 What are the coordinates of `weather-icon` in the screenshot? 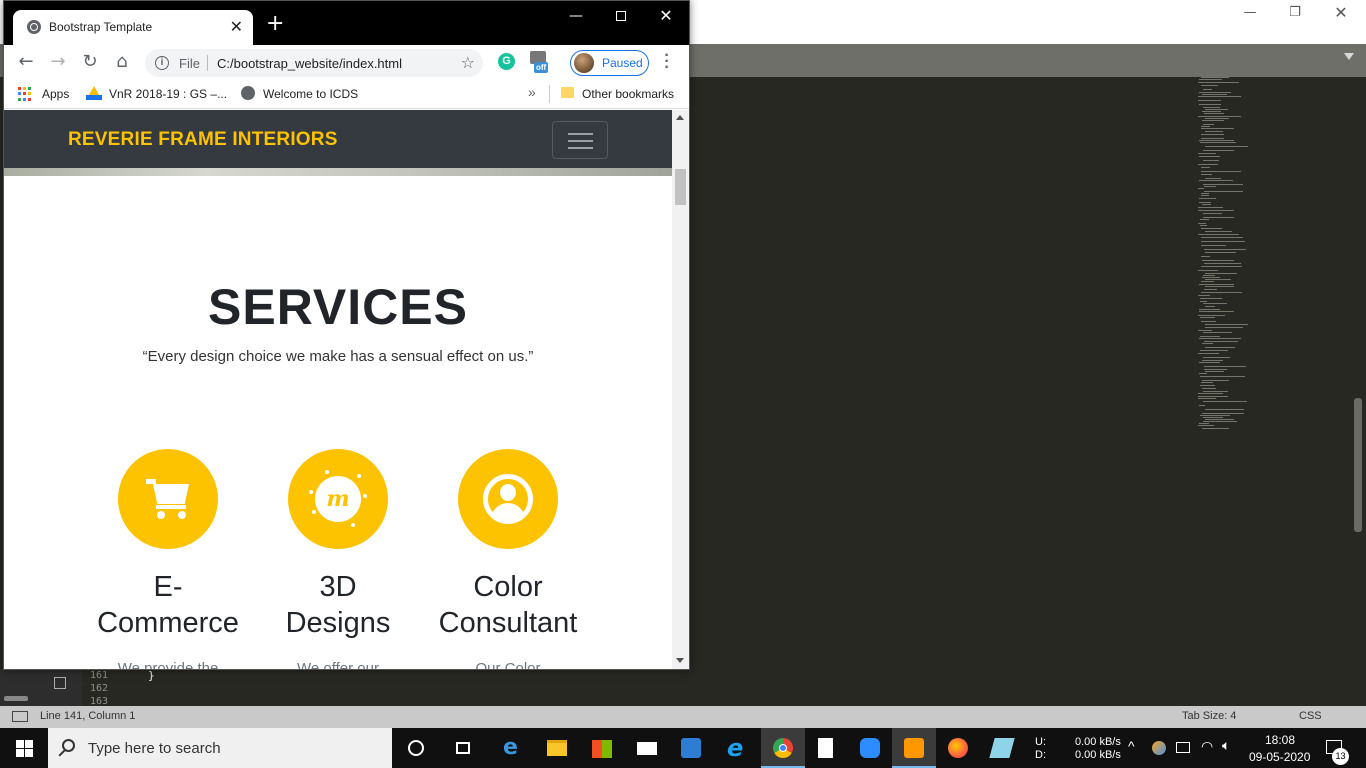 It's located at (1159, 748).